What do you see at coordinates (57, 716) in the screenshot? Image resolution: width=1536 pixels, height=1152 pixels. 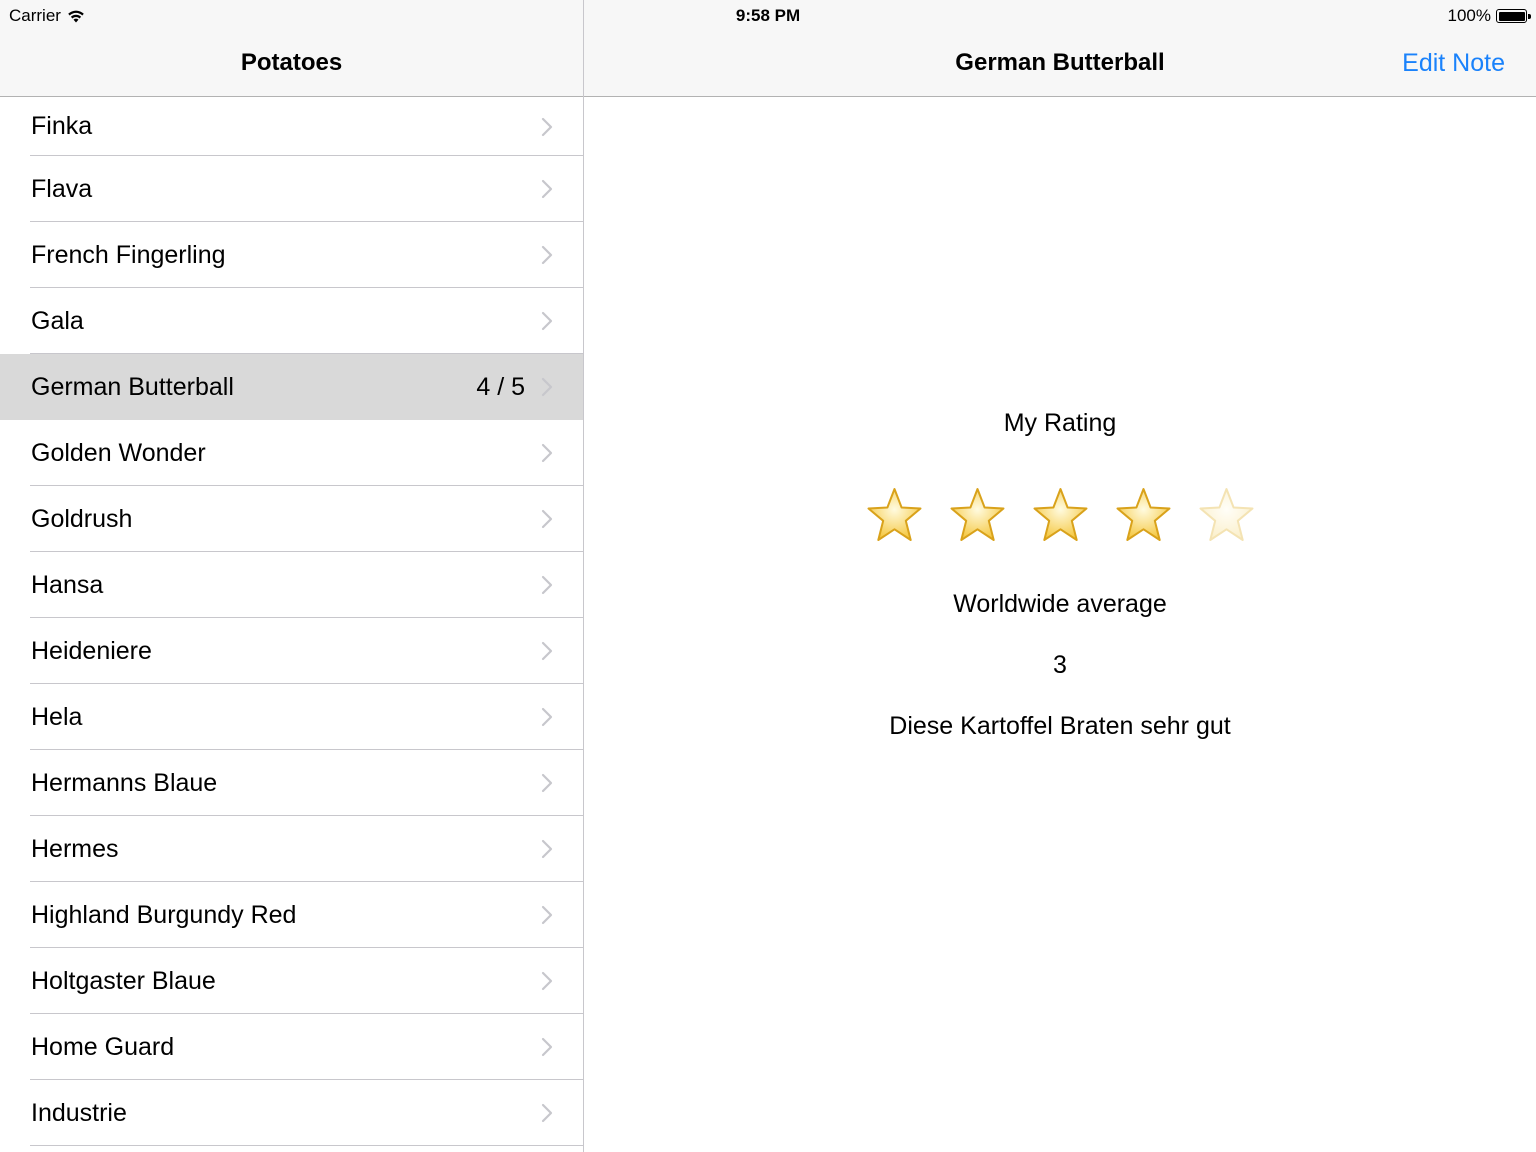 I see `list-item-label: Hela` at bounding box center [57, 716].